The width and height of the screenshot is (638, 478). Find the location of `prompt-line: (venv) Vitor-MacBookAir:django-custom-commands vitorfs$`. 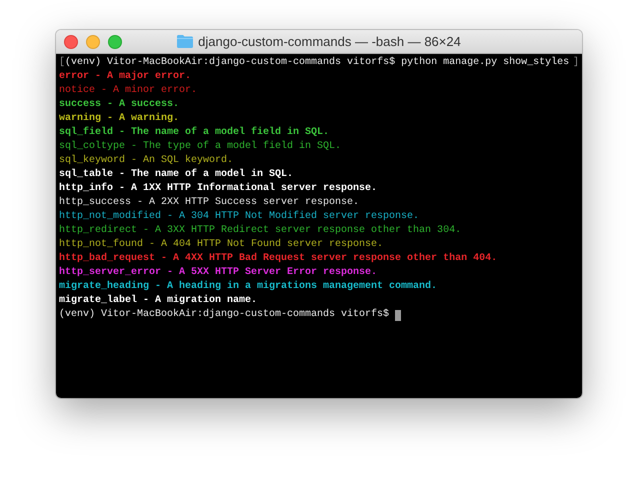

prompt-line: (venv) Vitor-MacBookAir:django-custom-commands vitorfs$ is located at coordinates (224, 315).